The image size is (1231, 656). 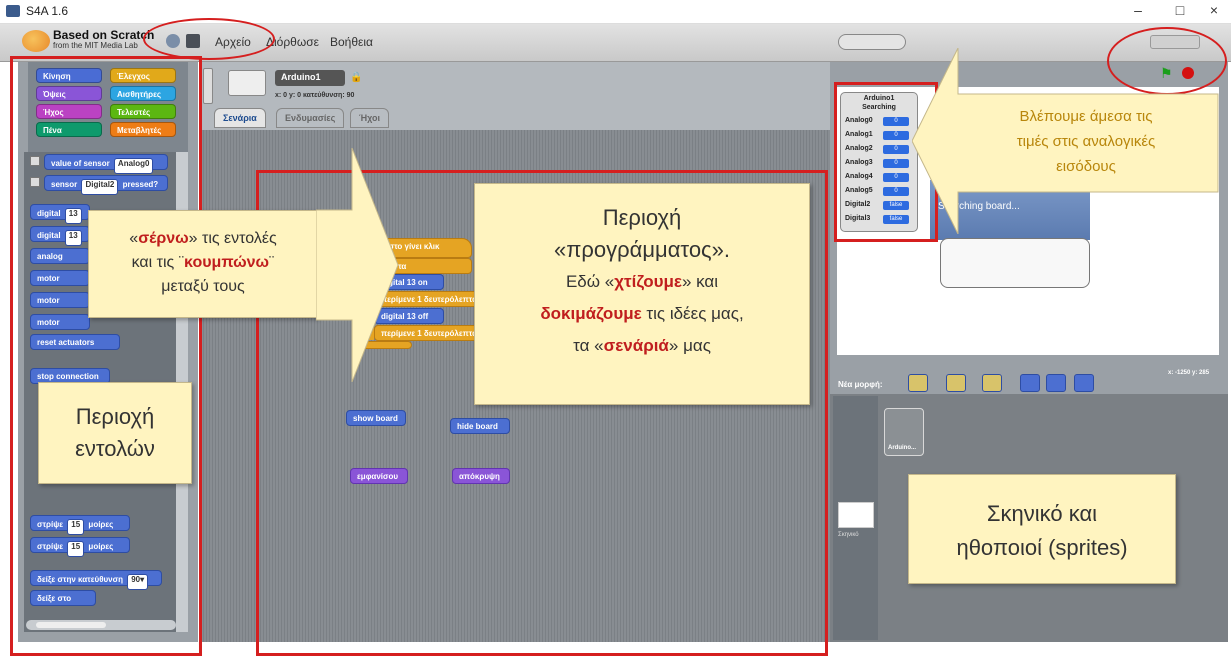 I want to click on callout-text: Σκηνικό και, so click(x=1042, y=513).